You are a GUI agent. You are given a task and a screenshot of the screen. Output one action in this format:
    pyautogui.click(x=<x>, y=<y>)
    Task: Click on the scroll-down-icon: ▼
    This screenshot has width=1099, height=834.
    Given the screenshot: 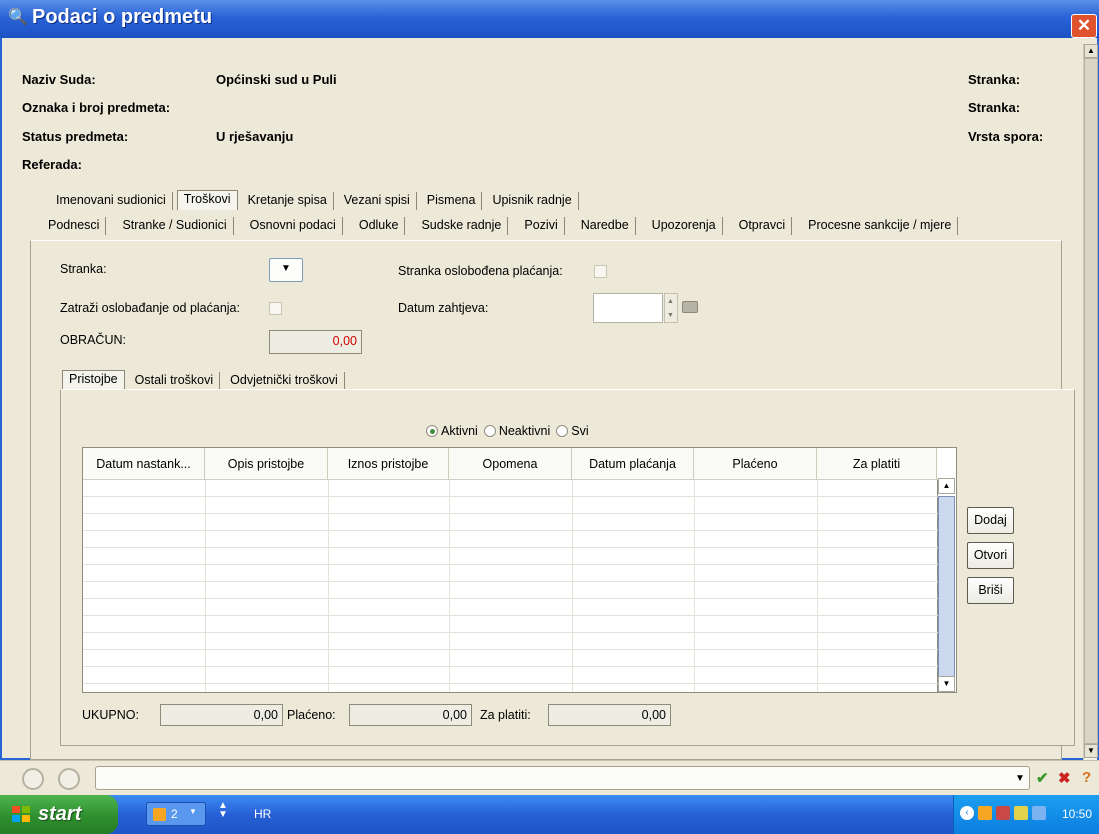 What is the action you would take?
    pyautogui.click(x=1091, y=751)
    